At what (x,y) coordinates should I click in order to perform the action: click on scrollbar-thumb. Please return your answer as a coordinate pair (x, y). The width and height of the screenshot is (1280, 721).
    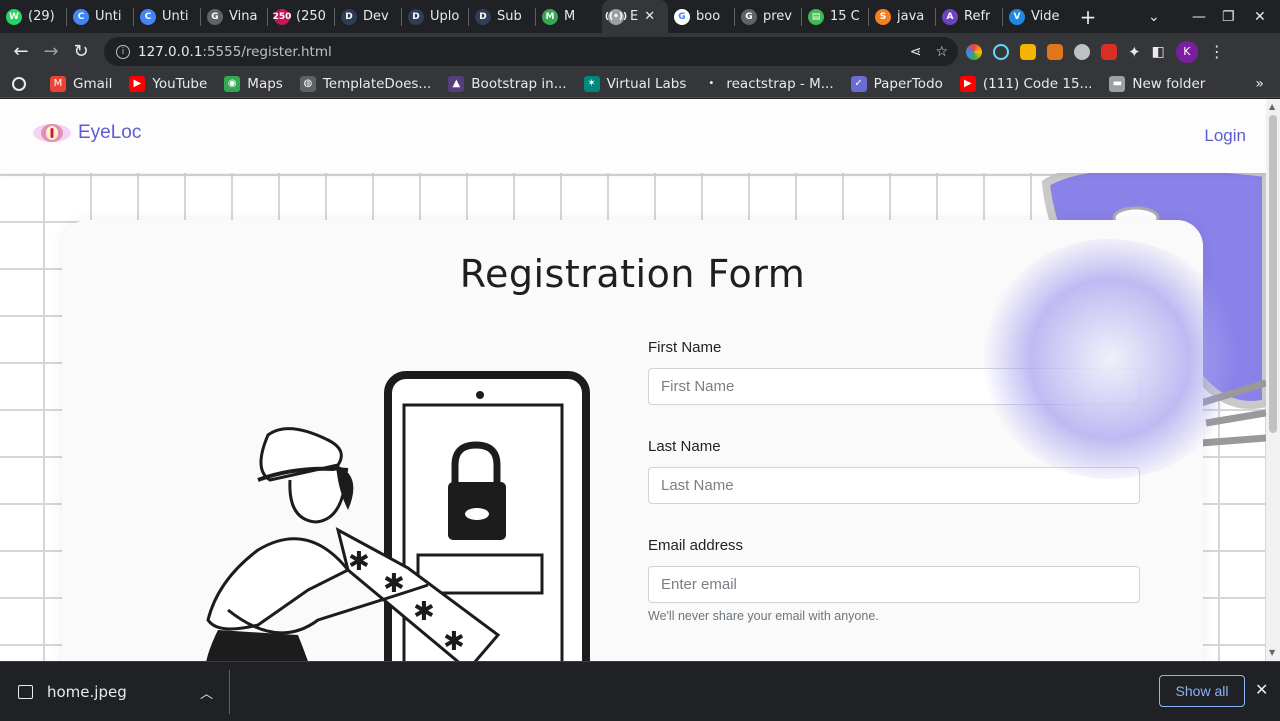
    Looking at the image, I should click on (1273, 274).